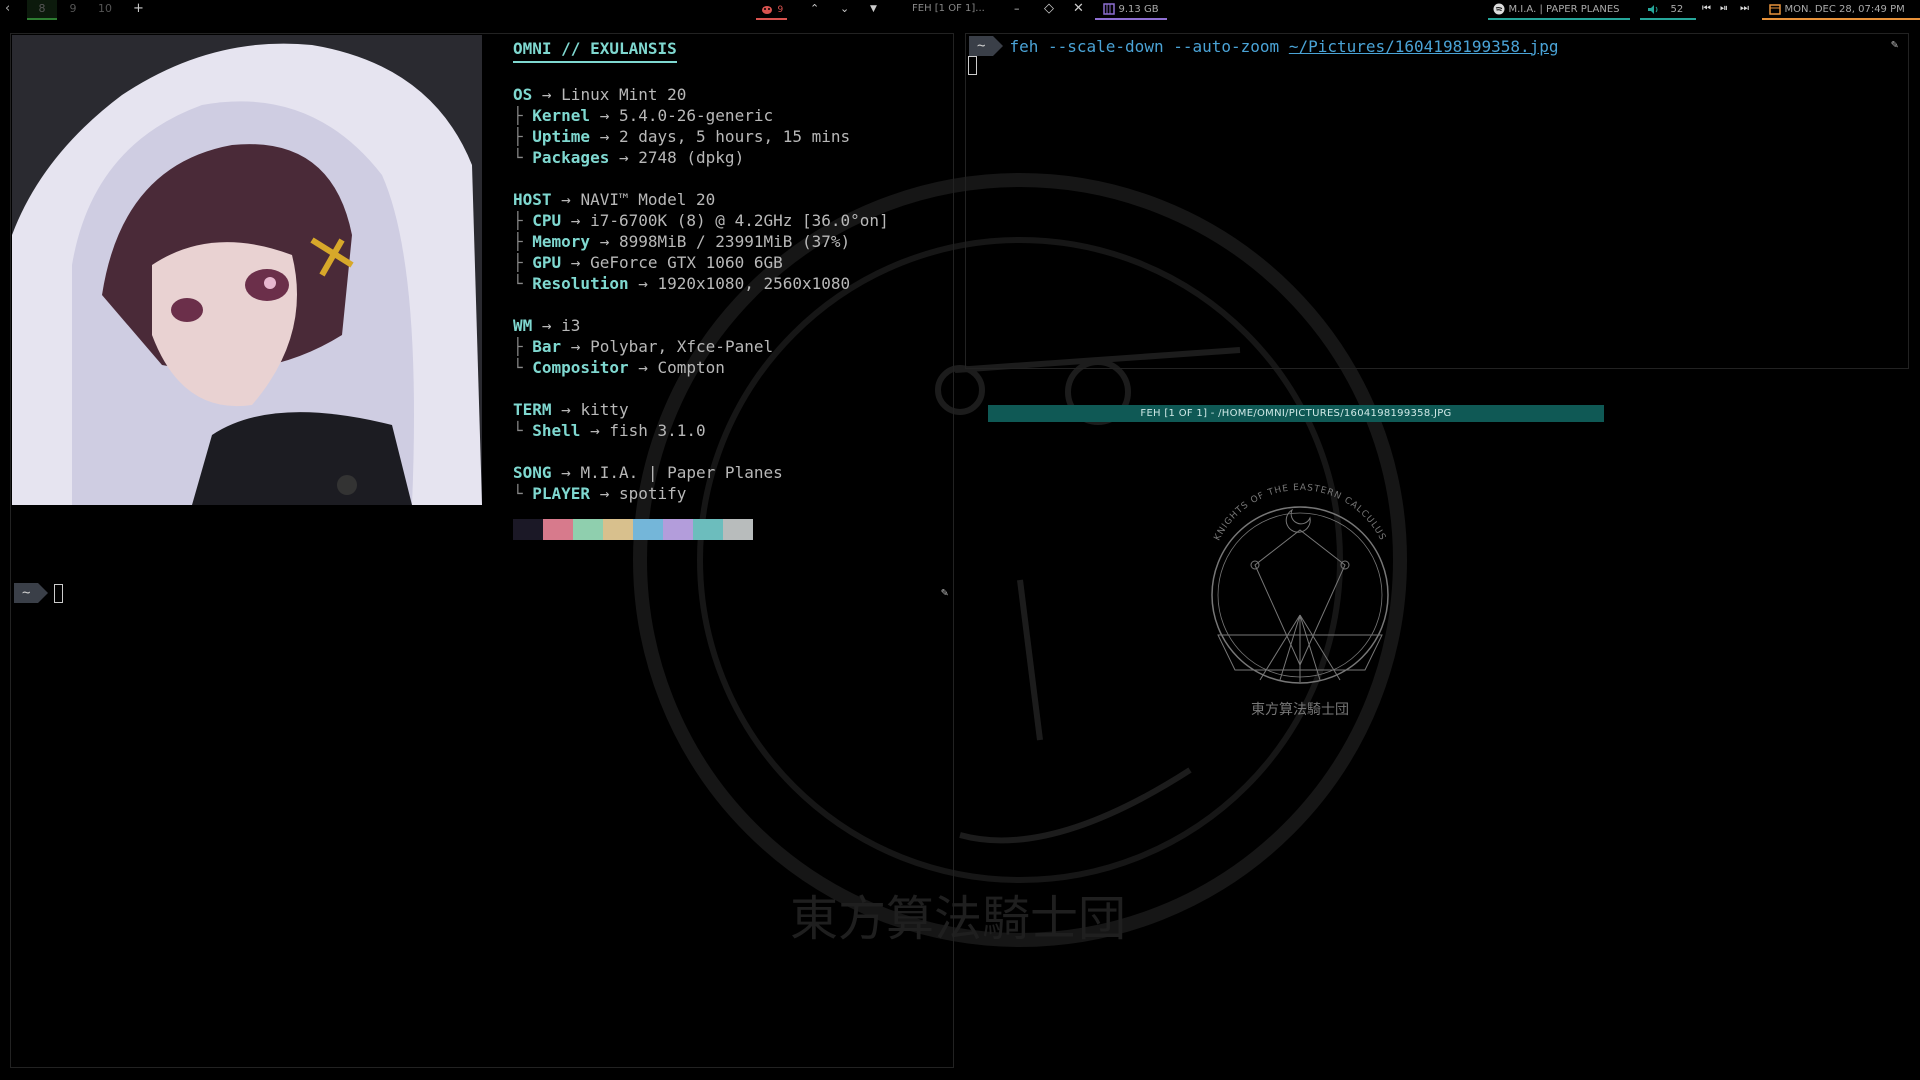  What do you see at coordinates (1744, 10) in the screenshot?
I see `next-track-icon: ⏭` at bounding box center [1744, 10].